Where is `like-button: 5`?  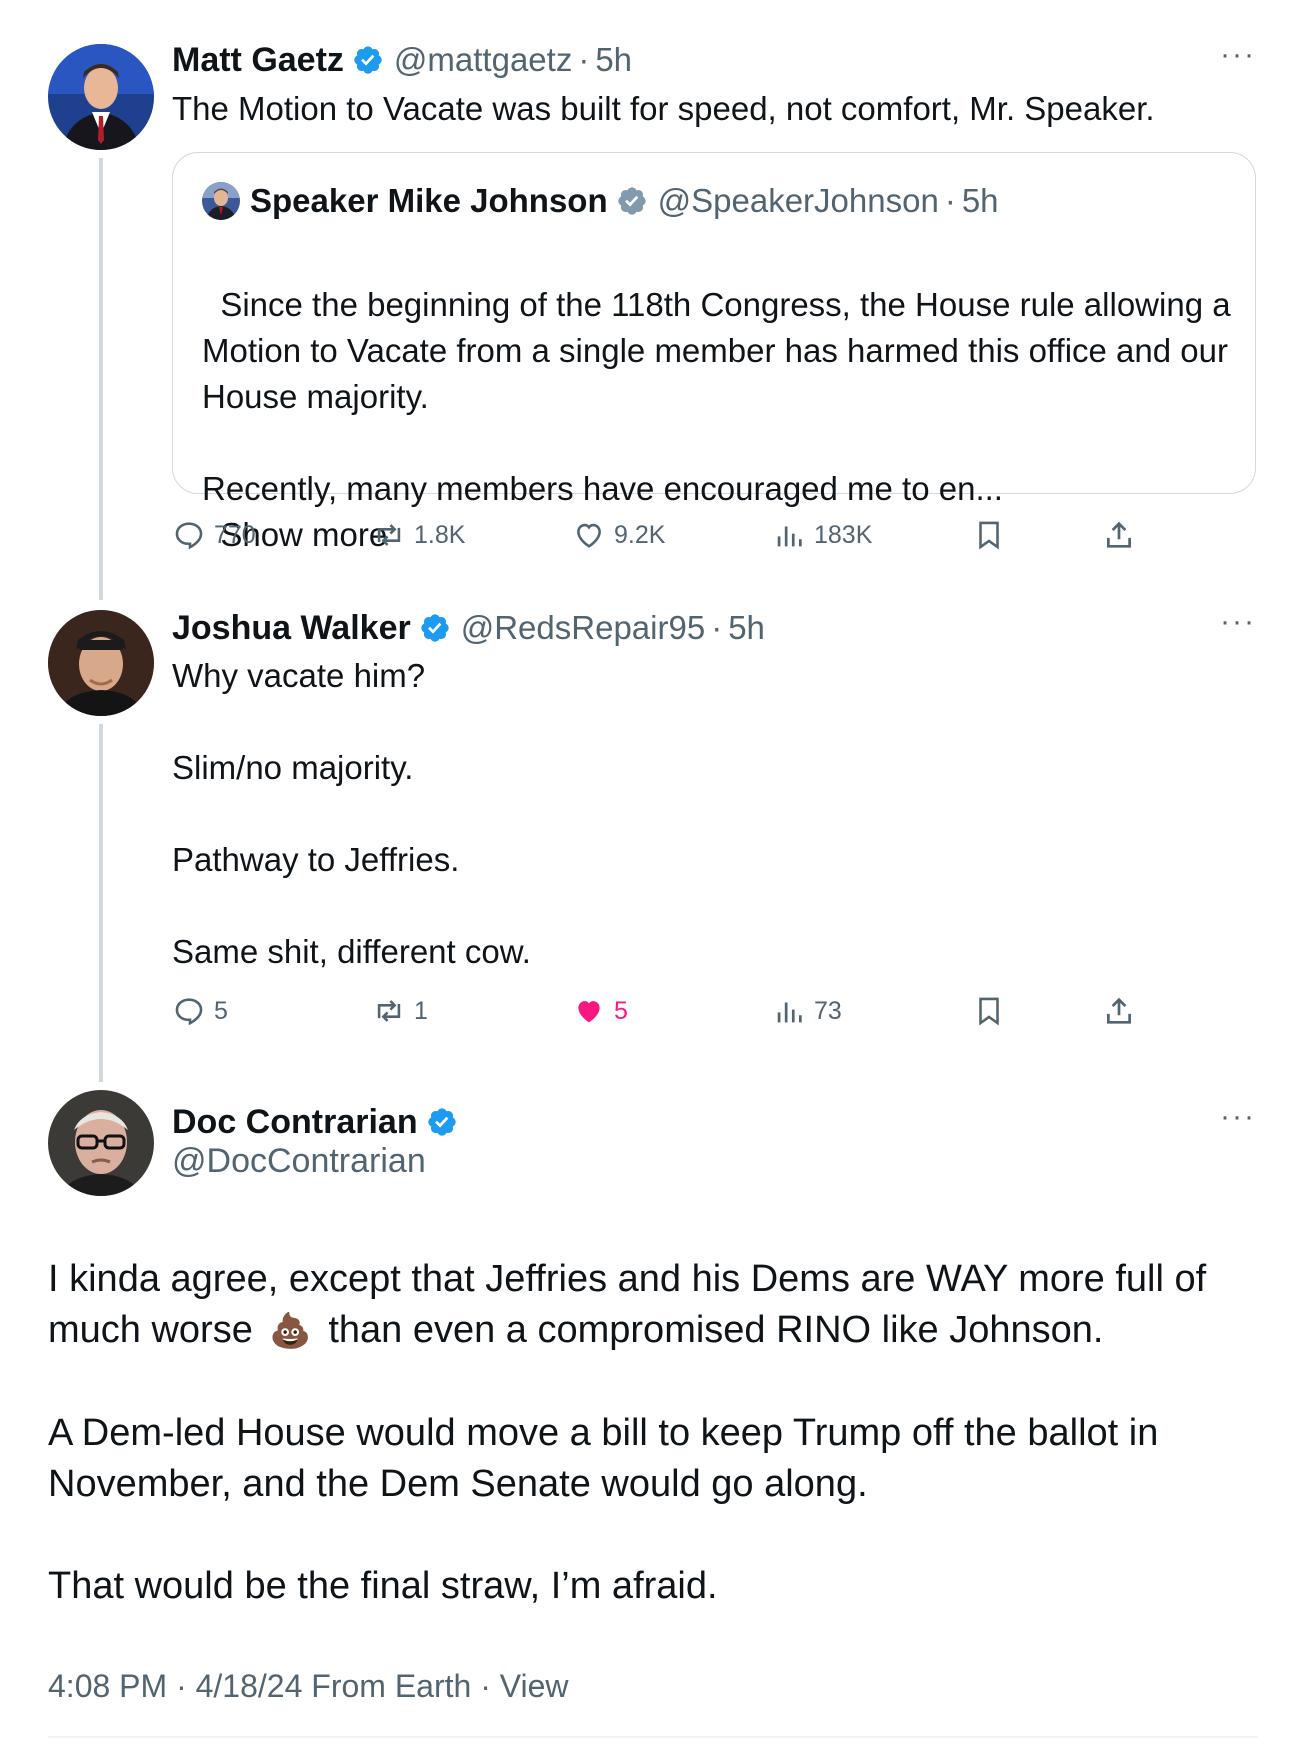
like-button: 5 is located at coordinates (600, 1011).